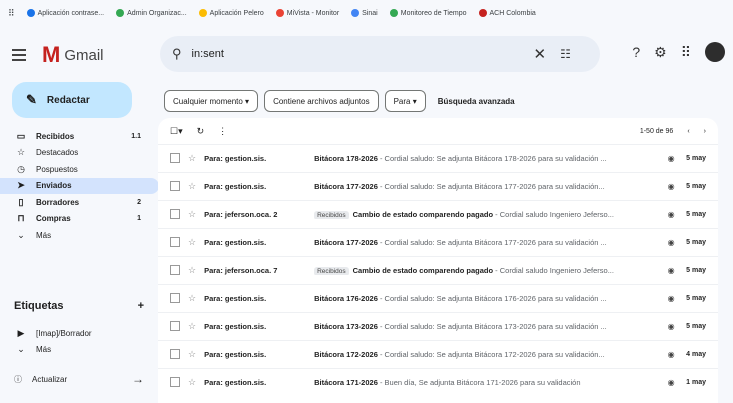  I want to click on sidebar-item-destacados: ☆ Destacados, so click(77, 153).